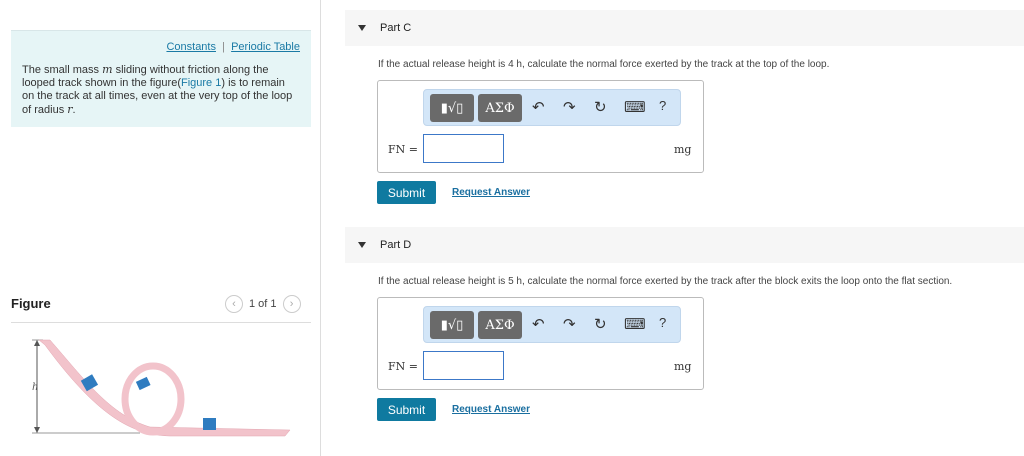  Describe the element at coordinates (684, 245) in the screenshot. I see `part-d-header: Part D` at that location.